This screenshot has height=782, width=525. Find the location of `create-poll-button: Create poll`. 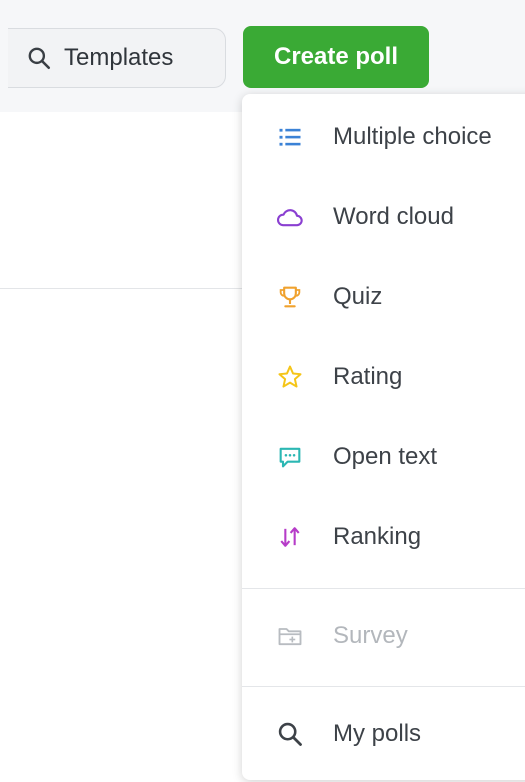

create-poll-button: Create poll is located at coordinates (336, 57).